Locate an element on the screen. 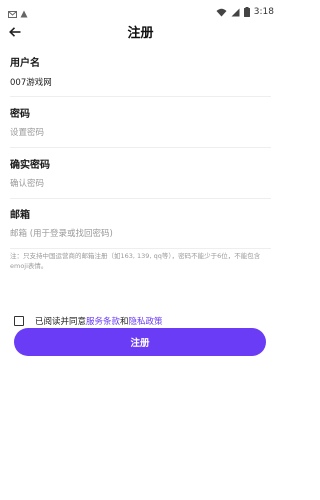 This screenshot has width=320, height=500. agreement-row: 已阅读并同意 服务条款 和 隐私政策 is located at coordinates (88, 321).